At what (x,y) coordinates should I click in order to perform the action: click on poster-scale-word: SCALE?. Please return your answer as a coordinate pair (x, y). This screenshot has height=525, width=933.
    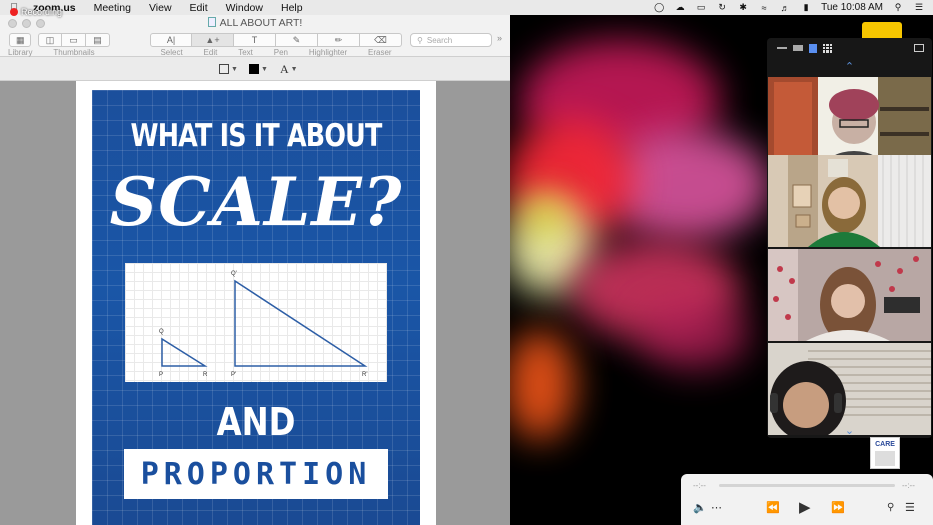
    Looking at the image, I should click on (256, 202).